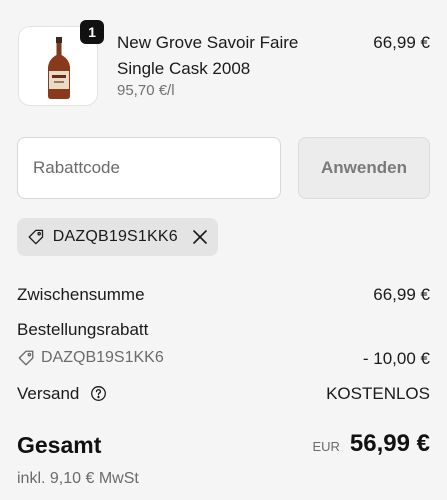  What do you see at coordinates (378, 393) in the screenshot?
I see `shipping-value: KOSTENLOS` at bounding box center [378, 393].